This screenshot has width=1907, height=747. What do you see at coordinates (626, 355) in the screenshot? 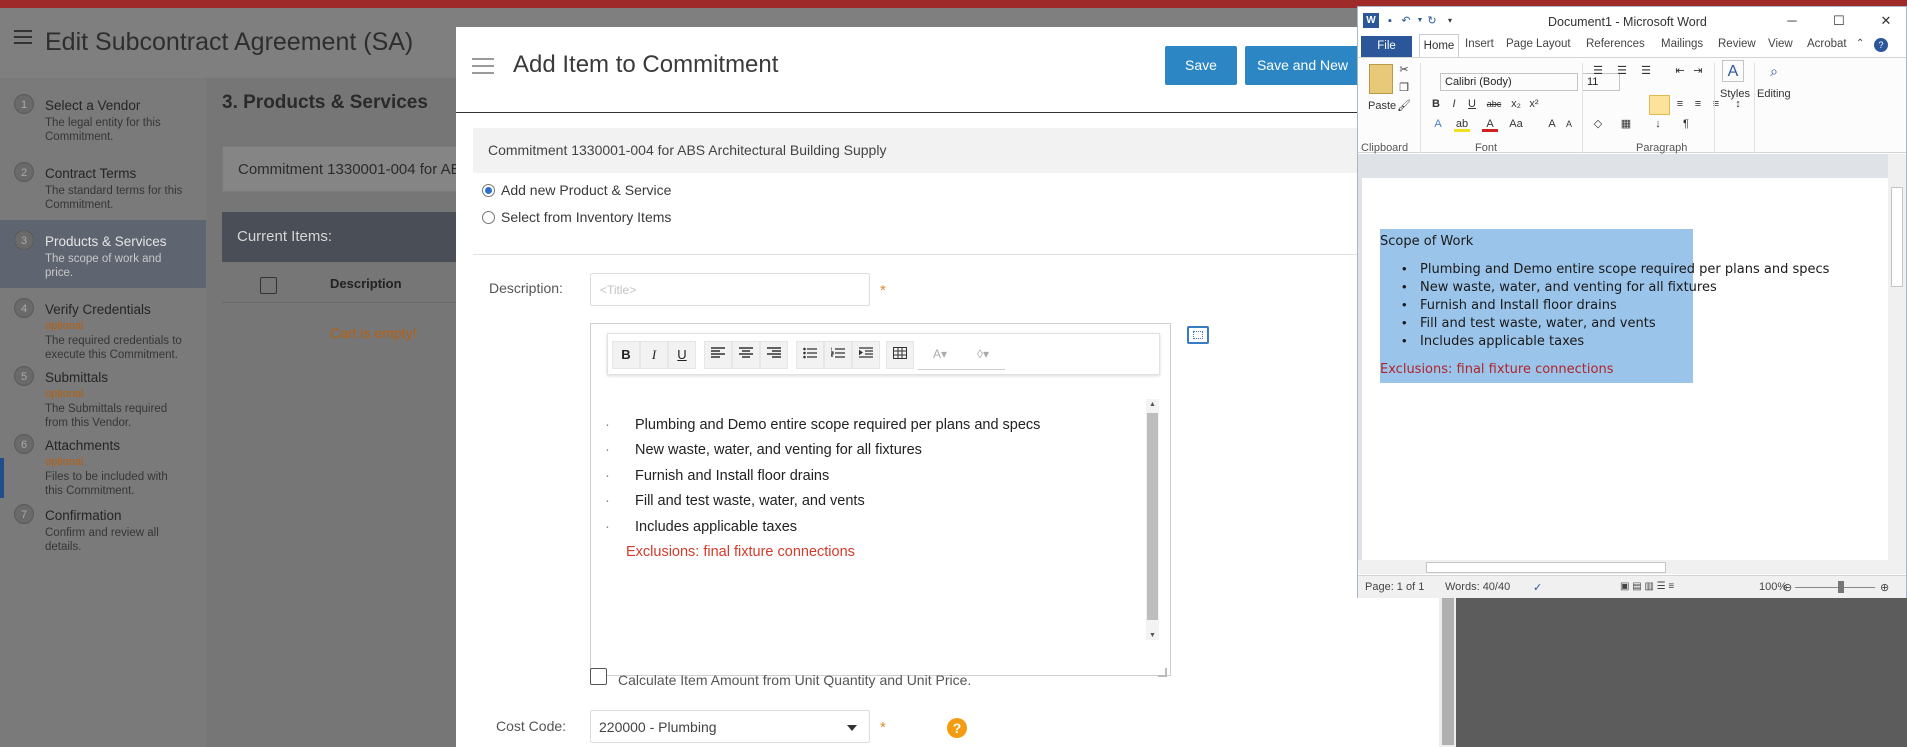
I see `bold-button: B` at bounding box center [626, 355].